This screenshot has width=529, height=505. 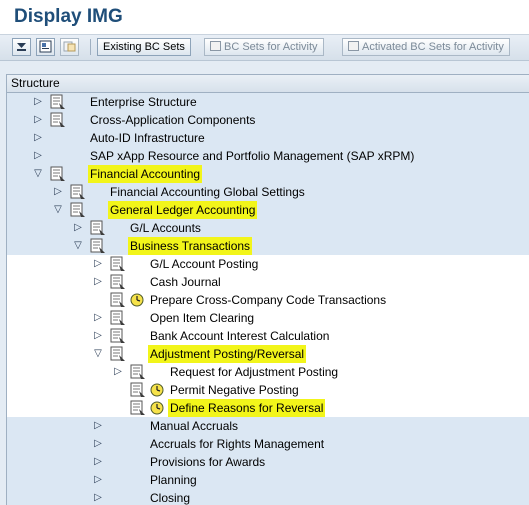 What do you see at coordinates (268, 497) in the screenshot?
I see `tree-node: ▷ Closing` at bounding box center [268, 497].